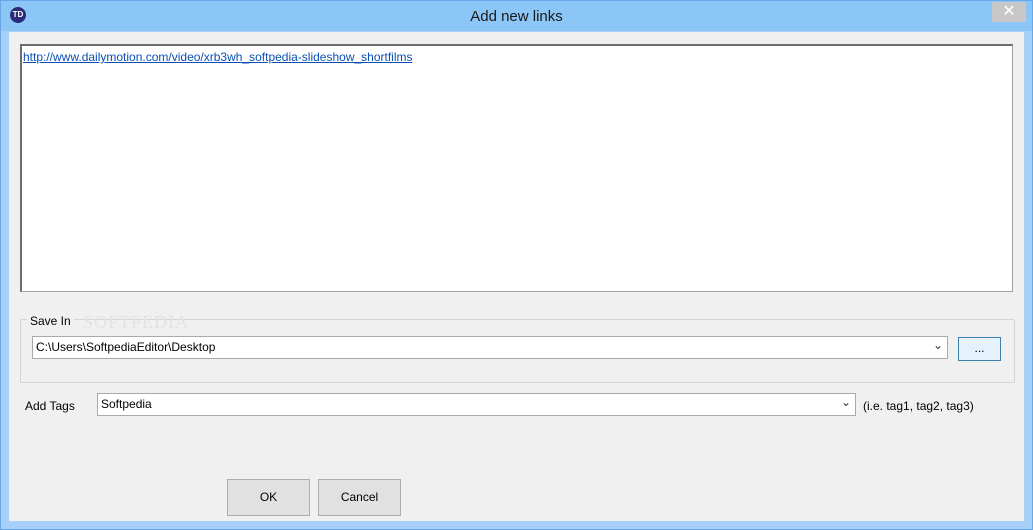 The width and height of the screenshot is (1033, 530). What do you see at coordinates (918, 406) in the screenshot?
I see `tags-hint: (i.e. tag1, tag2, tag3)` at bounding box center [918, 406].